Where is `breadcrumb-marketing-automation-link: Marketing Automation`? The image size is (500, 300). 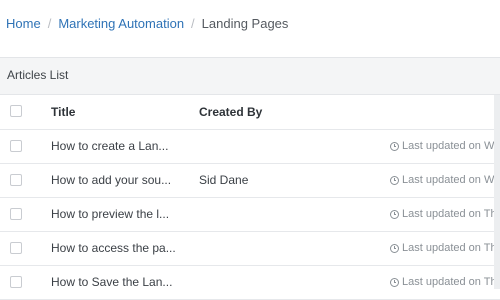 breadcrumb-marketing-automation-link: Marketing Automation is located at coordinates (121, 23).